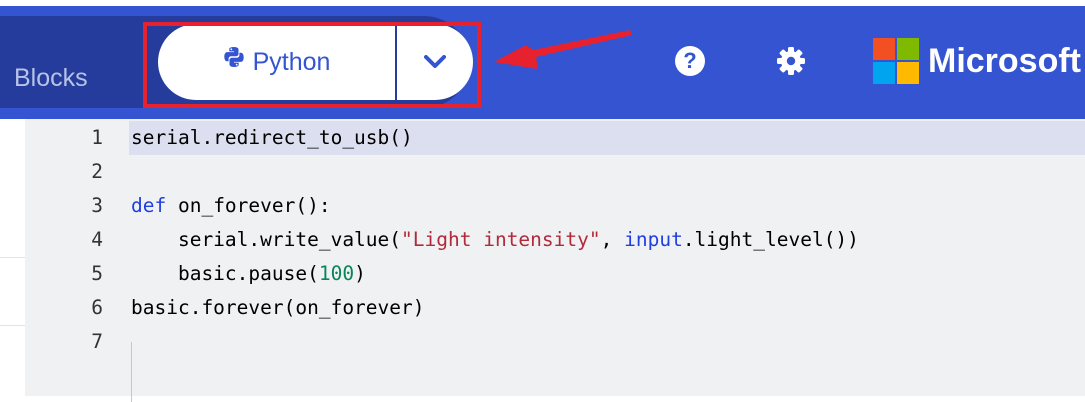  Describe the element at coordinates (612, 239) in the screenshot. I see `code-token-plain: ,` at that location.